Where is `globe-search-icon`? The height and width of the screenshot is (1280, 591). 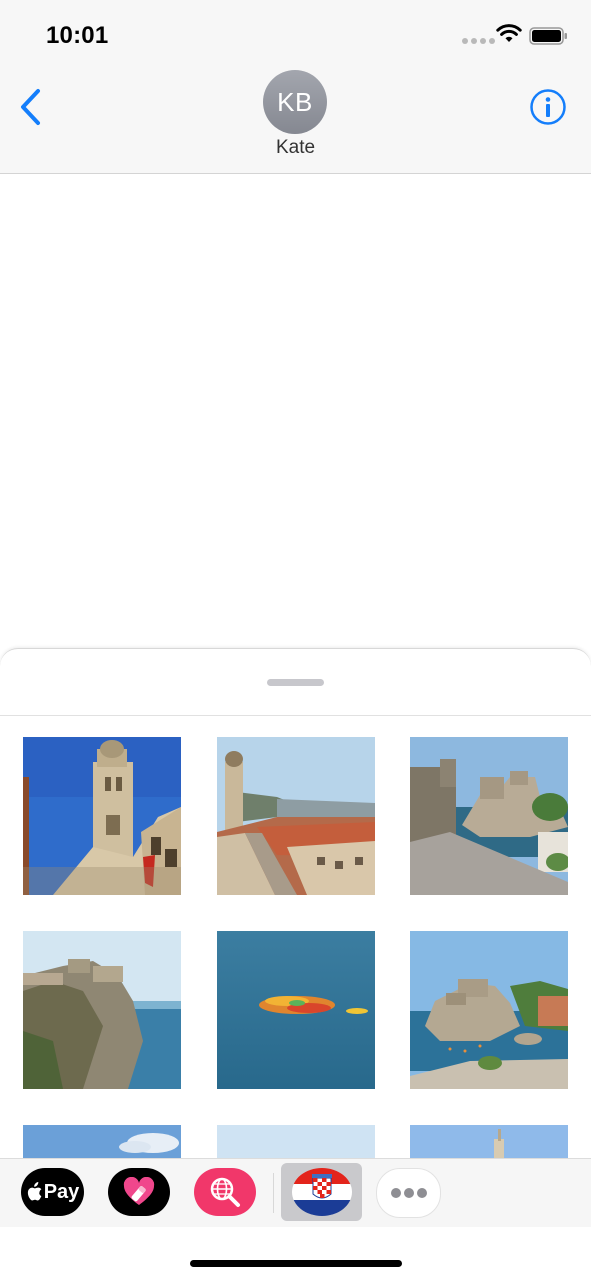
globe-search-icon is located at coordinates (225, 1192).